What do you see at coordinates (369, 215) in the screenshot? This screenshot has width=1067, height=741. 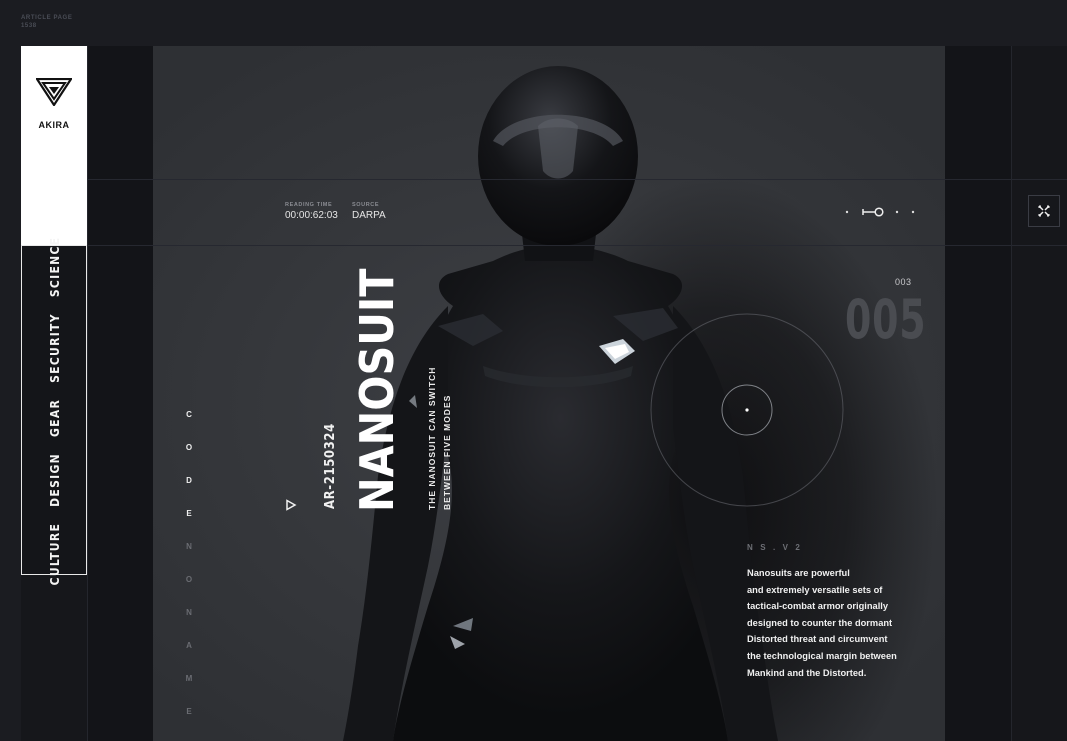 I see `source-value: DARPA` at bounding box center [369, 215].